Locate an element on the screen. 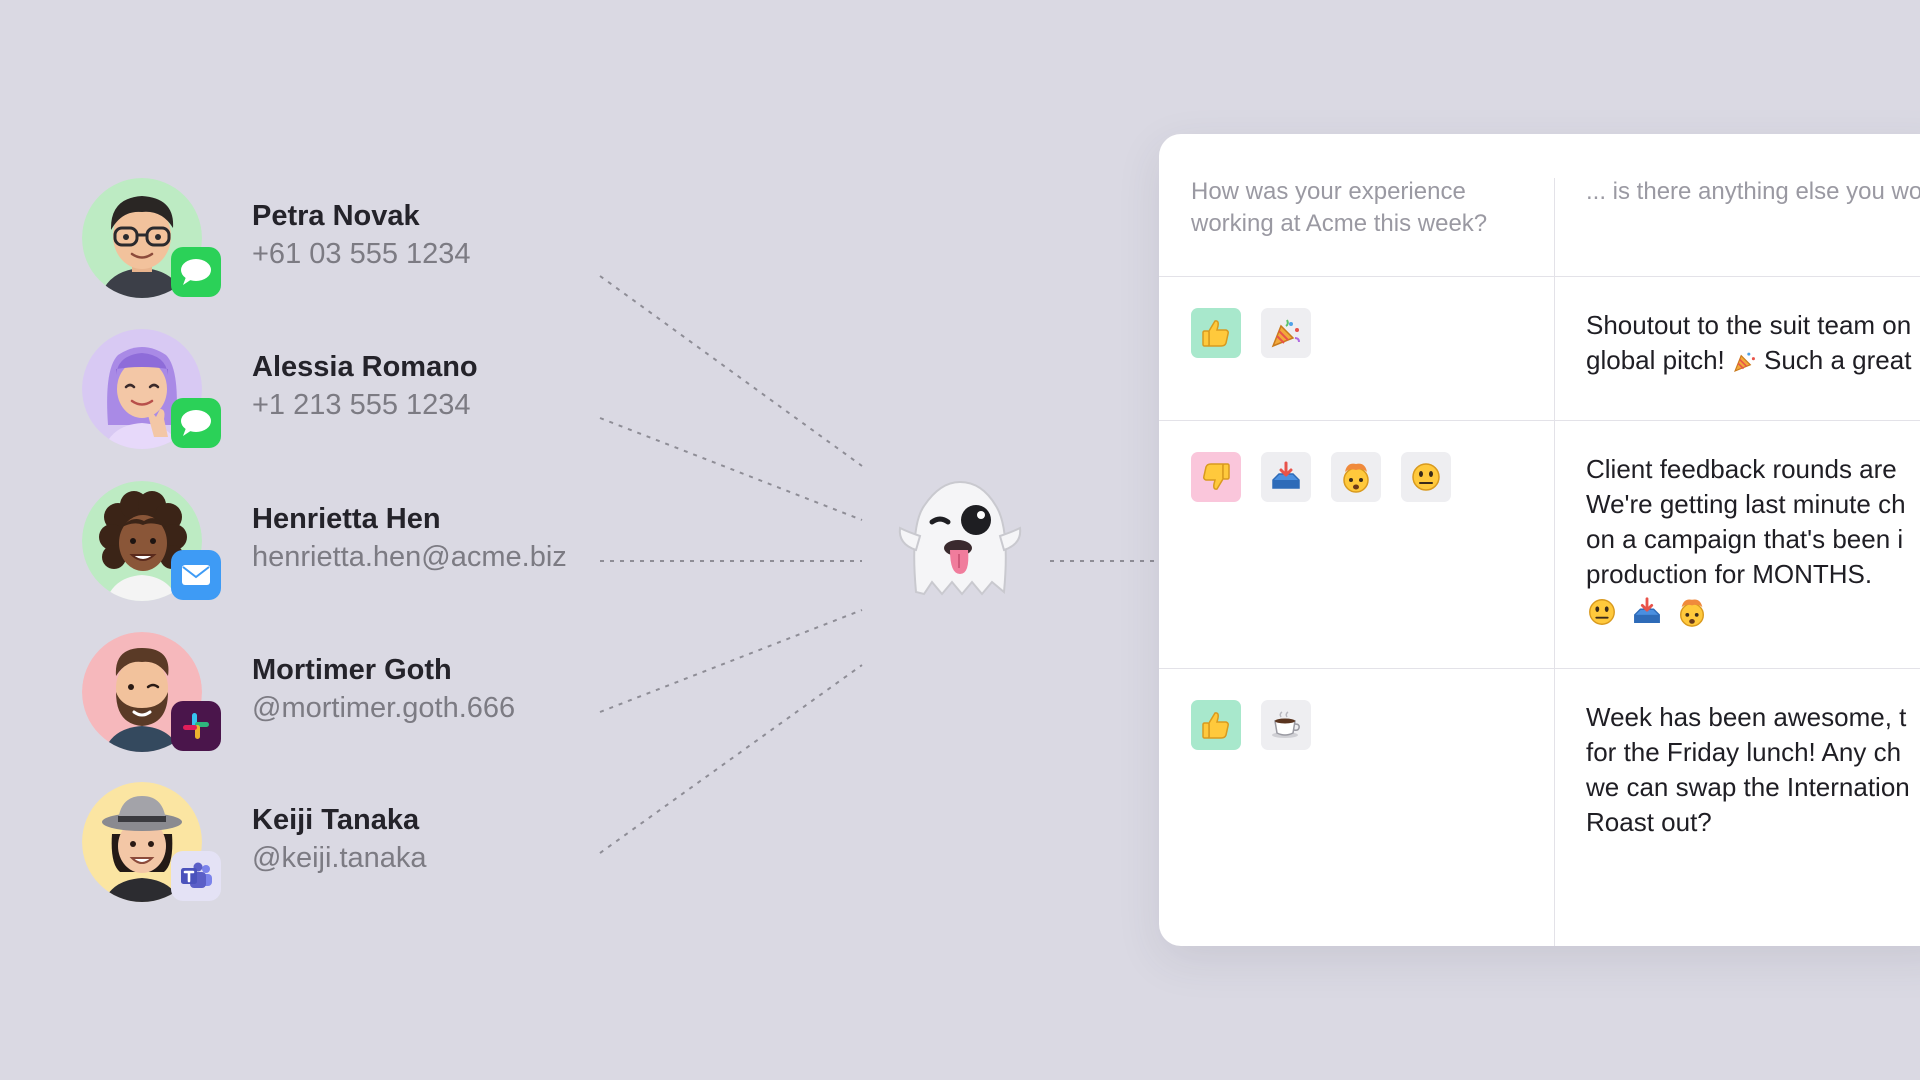 The image size is (1920, 1080). contact-name: Mortimer Goth is located at coordinates (352, 670).